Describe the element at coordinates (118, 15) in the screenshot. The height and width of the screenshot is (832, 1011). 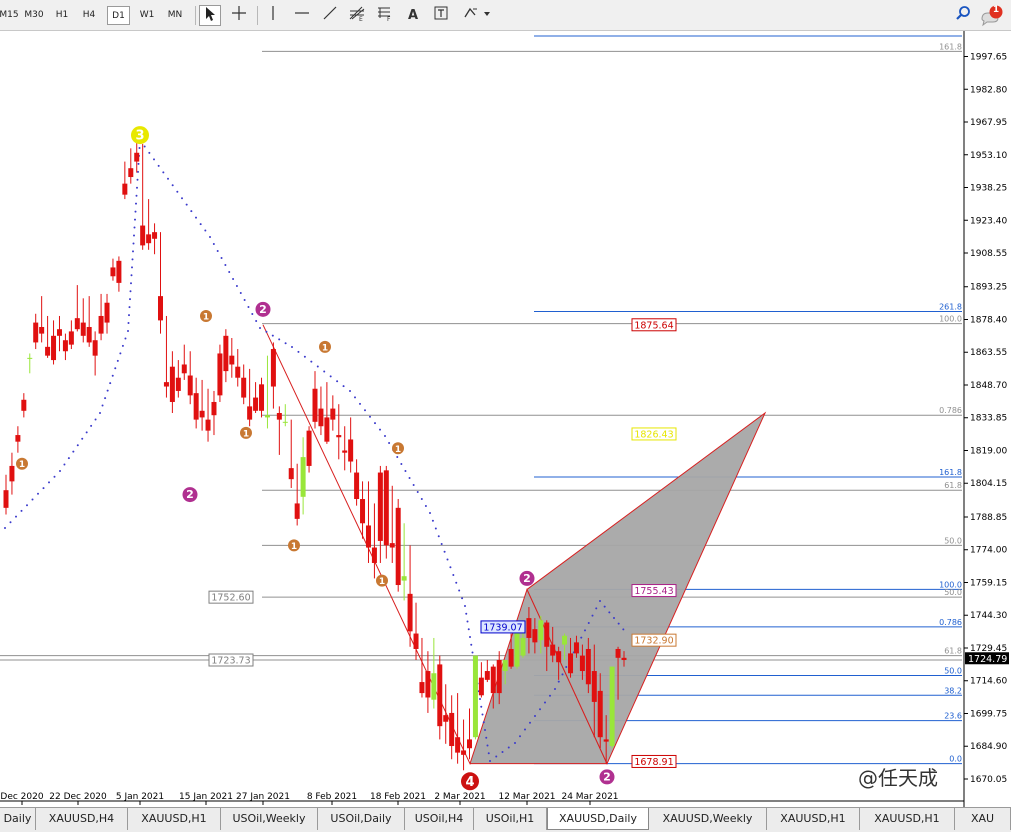
I see `timeframe-d1: D1` at that location.